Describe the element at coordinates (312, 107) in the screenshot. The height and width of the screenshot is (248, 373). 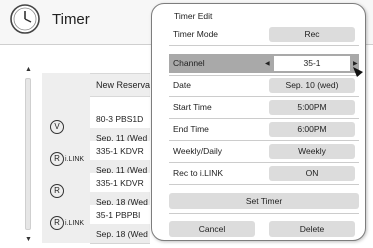
I see `start-time-value: 5:00PM` at that location.